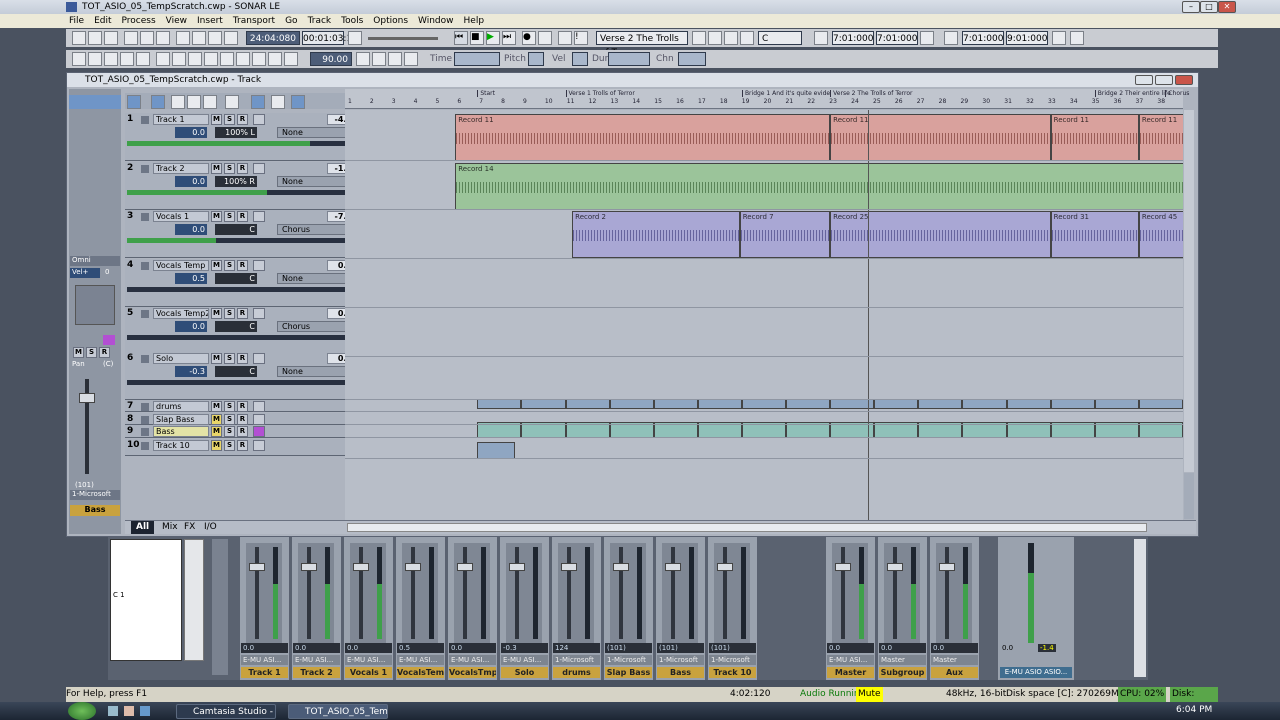  I want to click on record-arm-button: R, so click(242, 431).